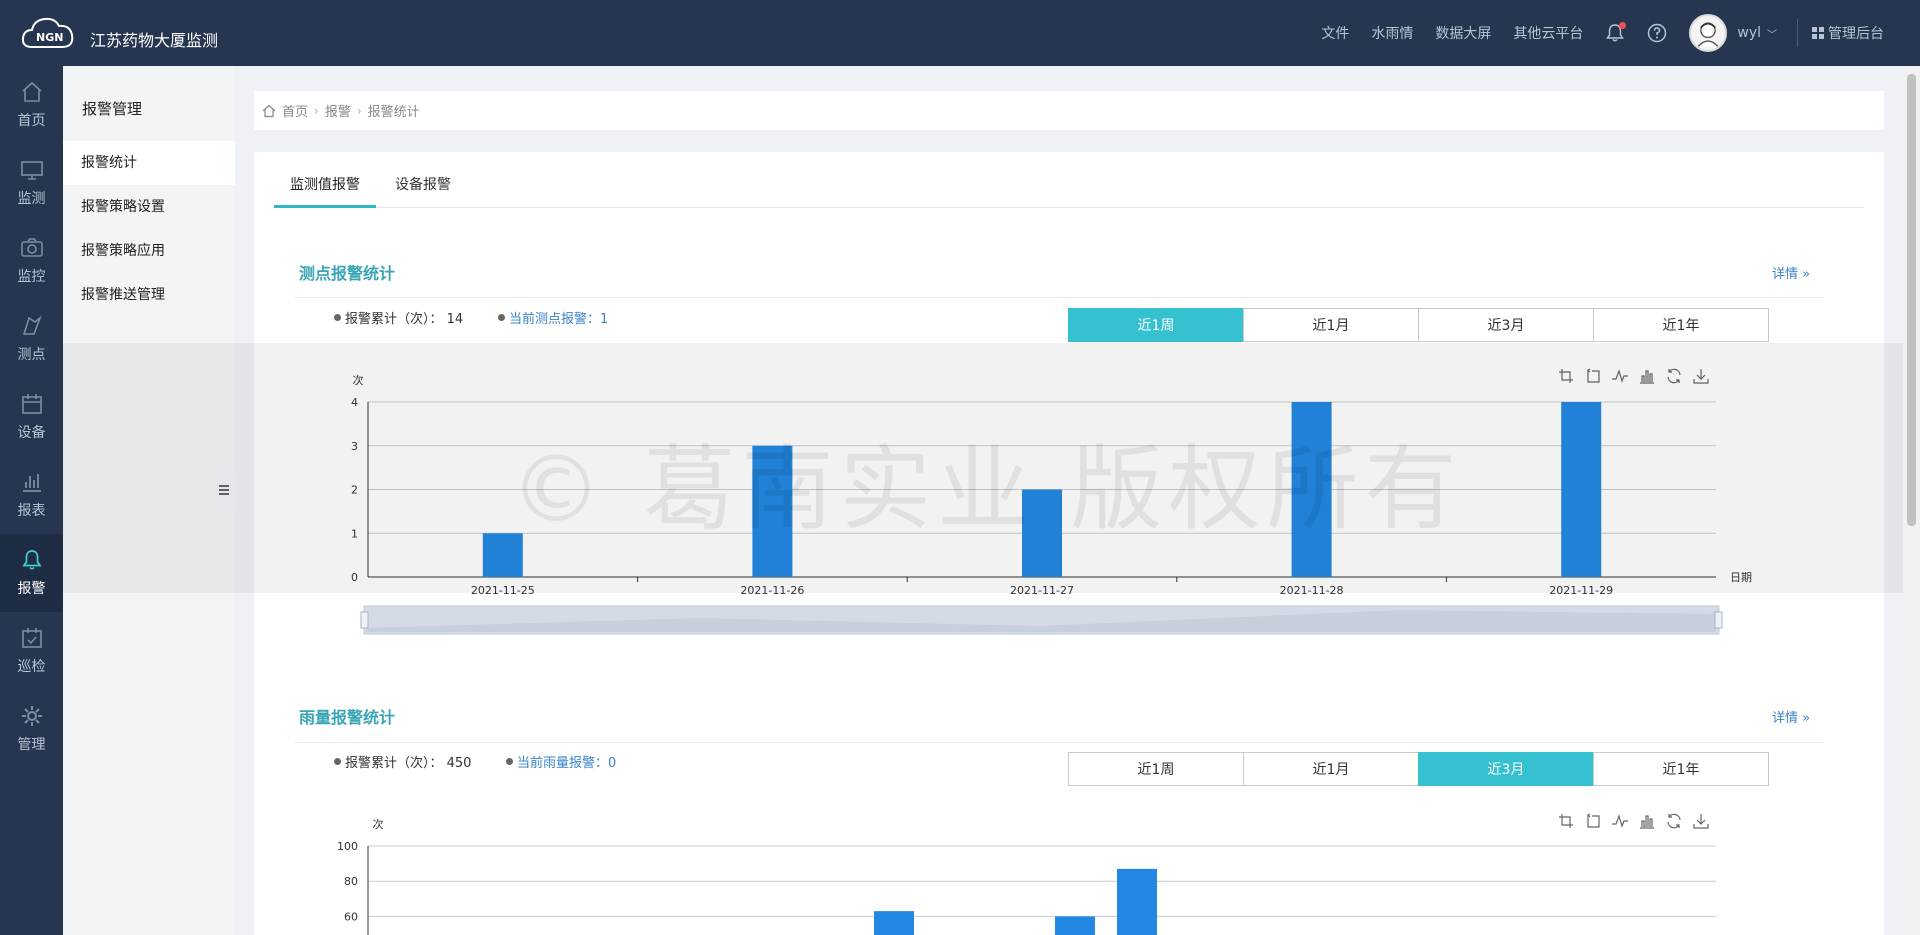 The height and width of the screenshot is (935, 1920). I want to click on scrollbar-thumb, so click(1911, 300).